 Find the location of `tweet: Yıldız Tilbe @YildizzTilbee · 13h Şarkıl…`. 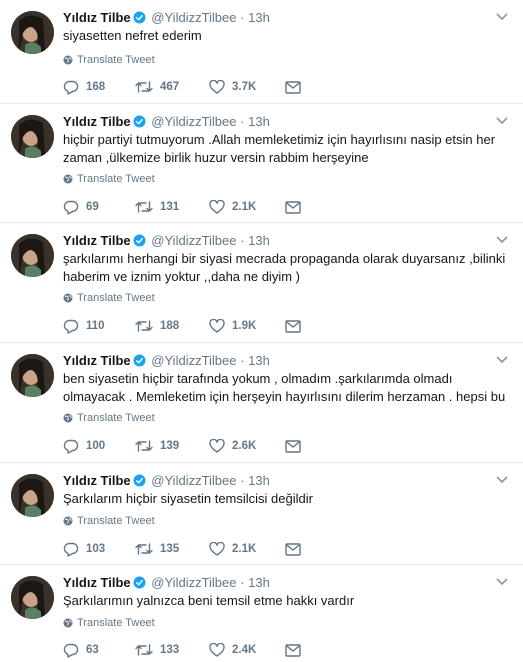

tweet: Yıldız Tilbe @YildizzTilbee · 13h Şarkıl… is located at coordinates (261, 613).